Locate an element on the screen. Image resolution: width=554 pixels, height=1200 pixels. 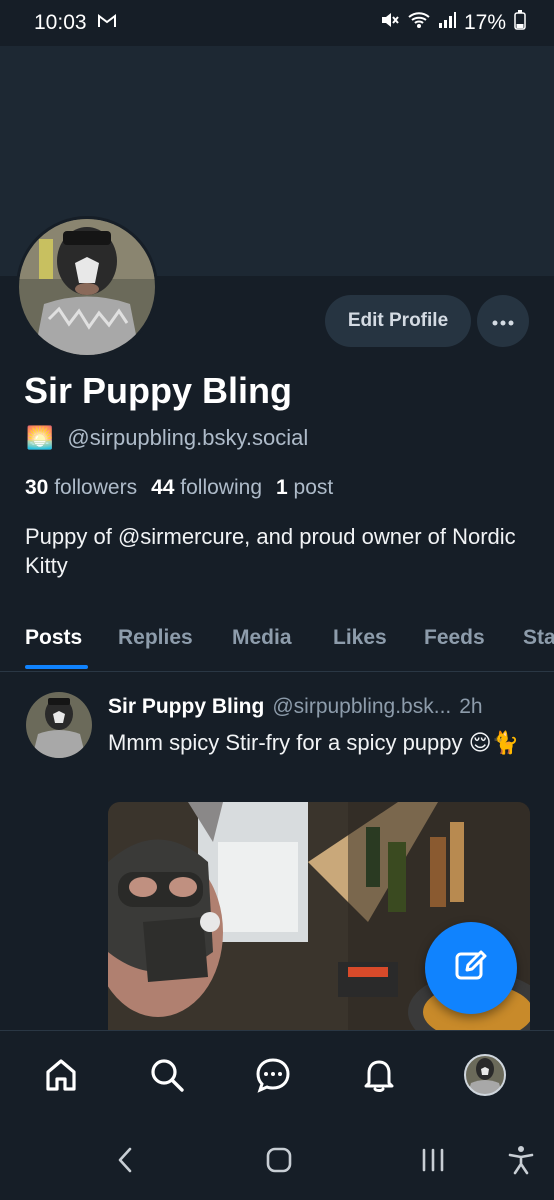
accessibility-icon is located at coordinates (521, 1162).